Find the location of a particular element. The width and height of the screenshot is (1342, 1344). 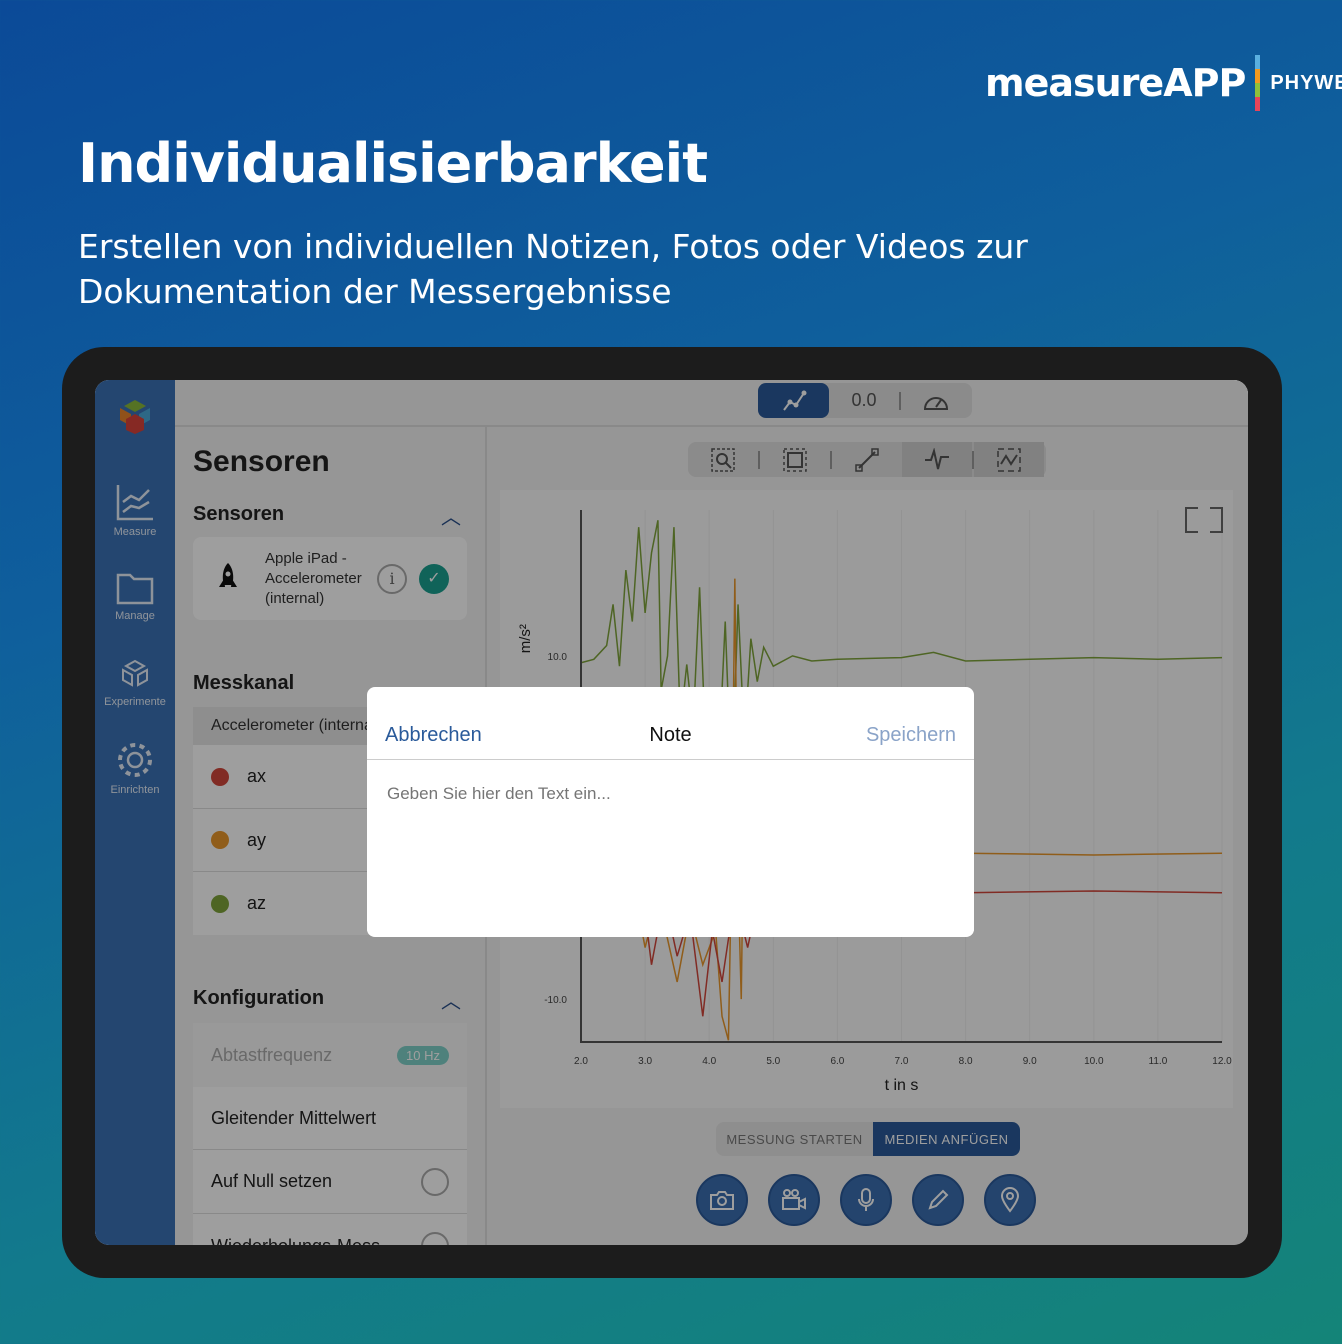

dialog-header: Abbrechen Note Speichern is located at coordinates (670, 723).